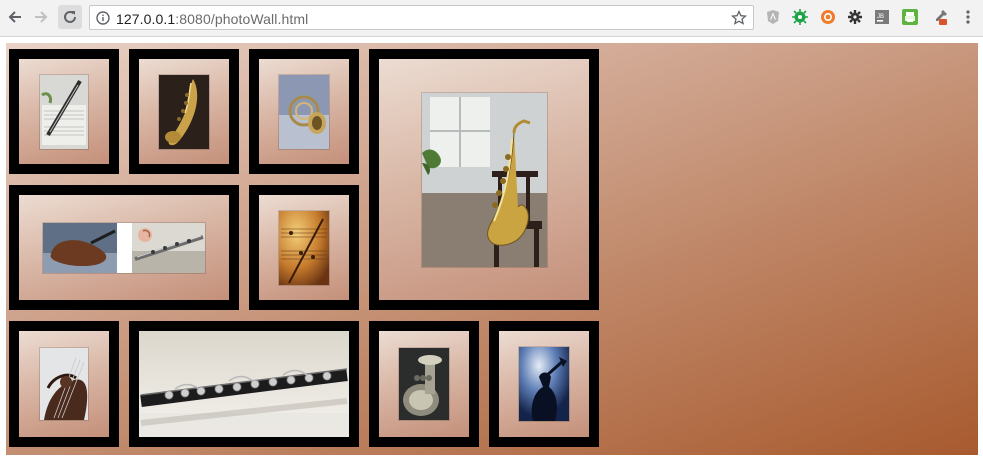  What do you see at coordinates (739, 20) in the screenshot?
I see `star-icon` at bounding box center [739, 20].